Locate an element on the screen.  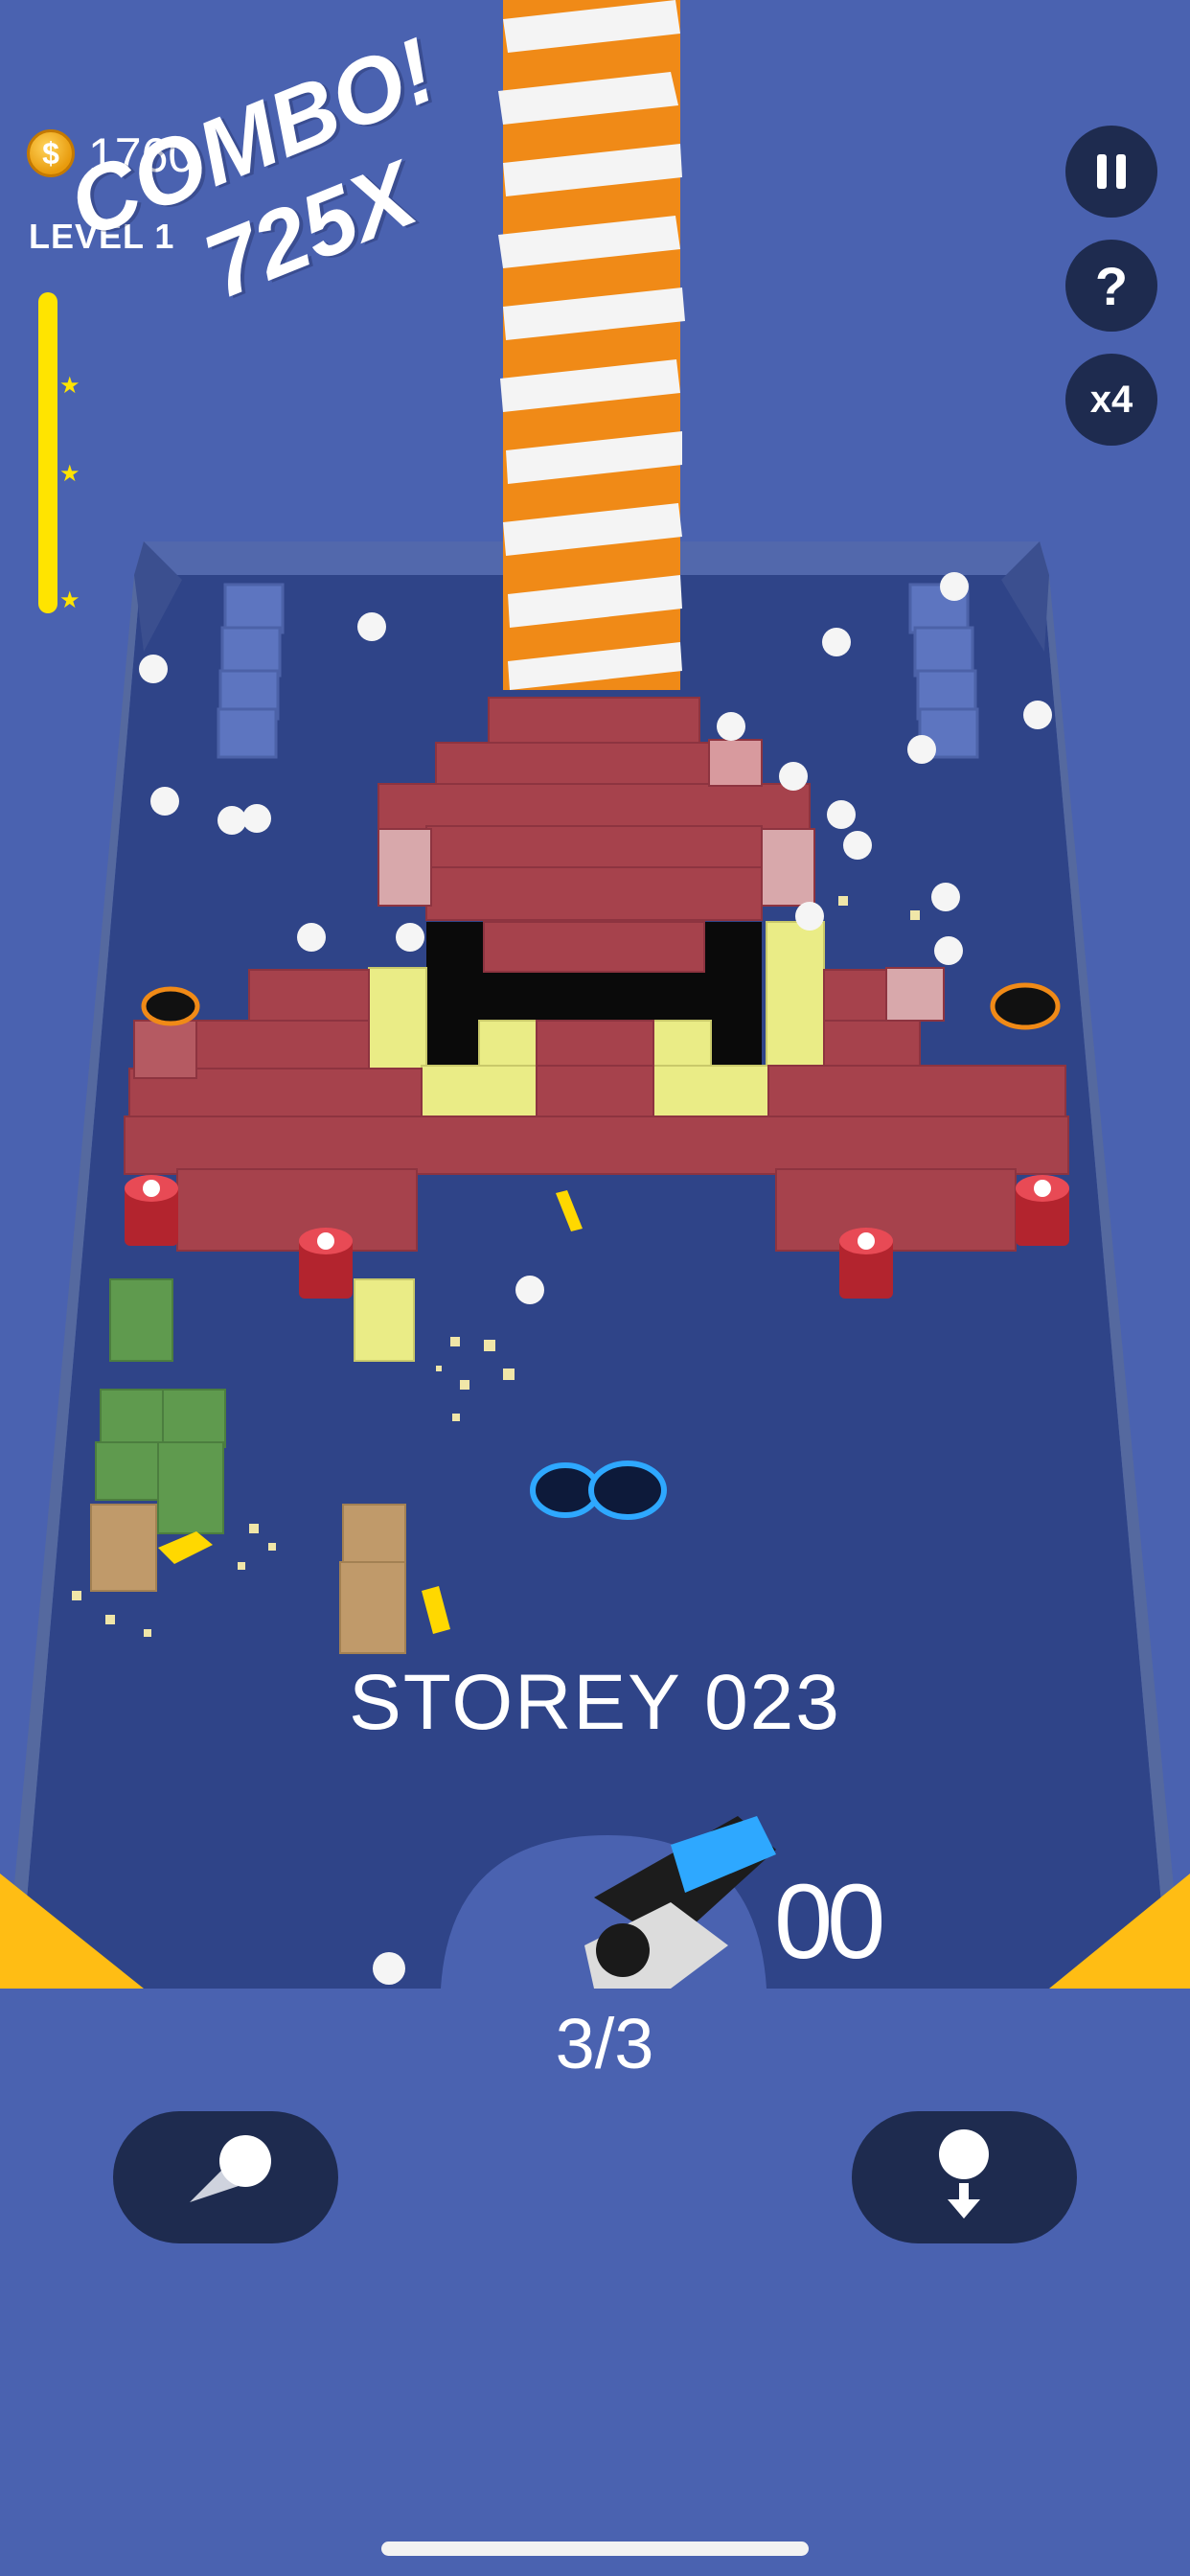
level-progress-bar is located at coordinates (48, 452).